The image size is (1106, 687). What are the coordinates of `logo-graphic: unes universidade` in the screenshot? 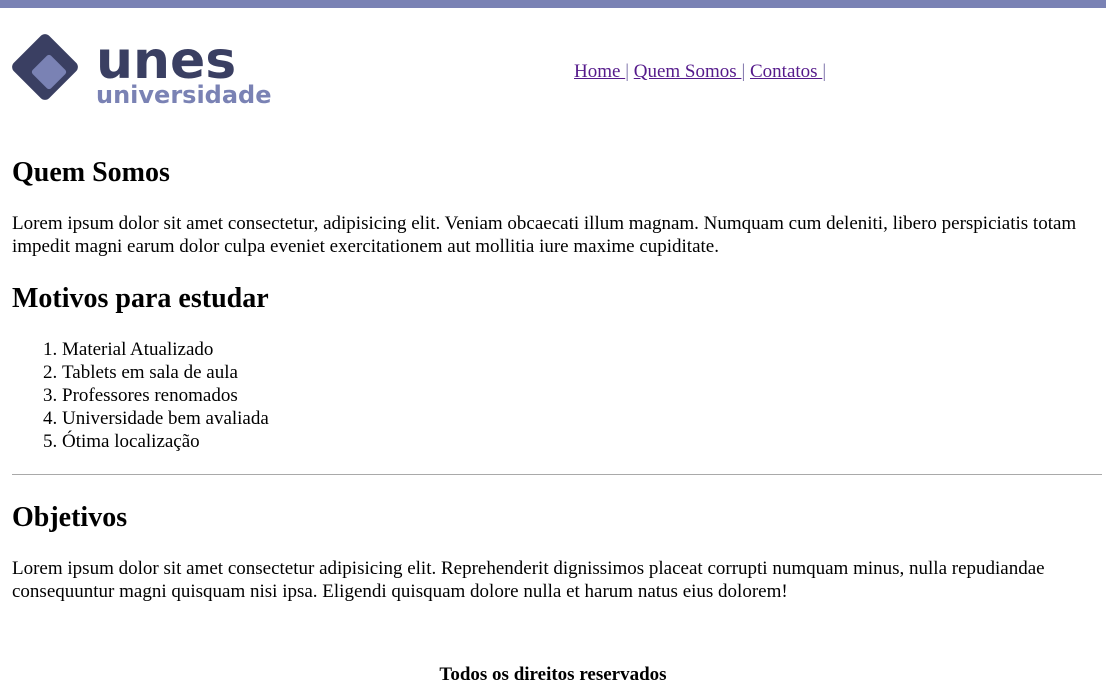 It's located at (142, 70).